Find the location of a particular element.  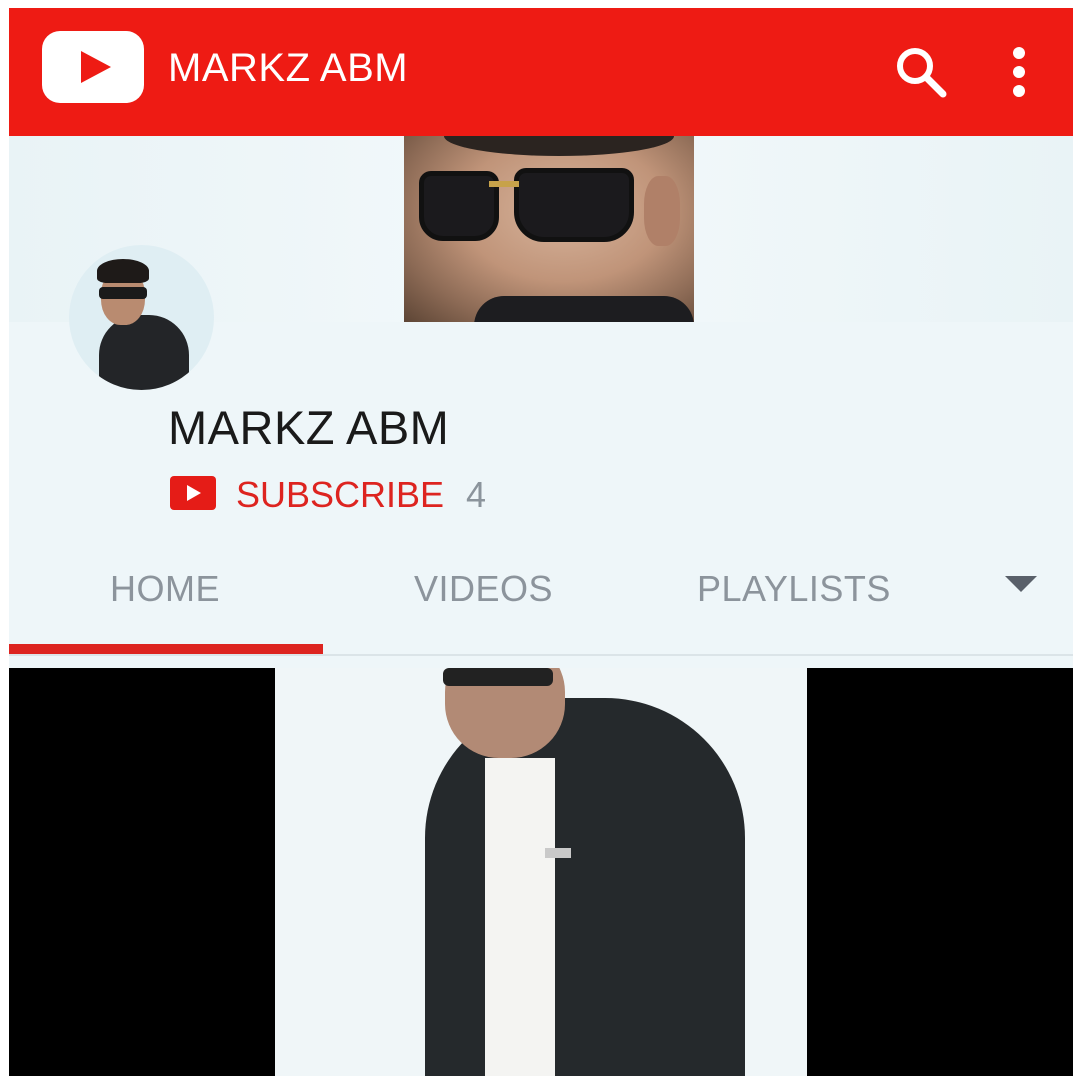

tabs-divider is located at coordinates (541, 655).